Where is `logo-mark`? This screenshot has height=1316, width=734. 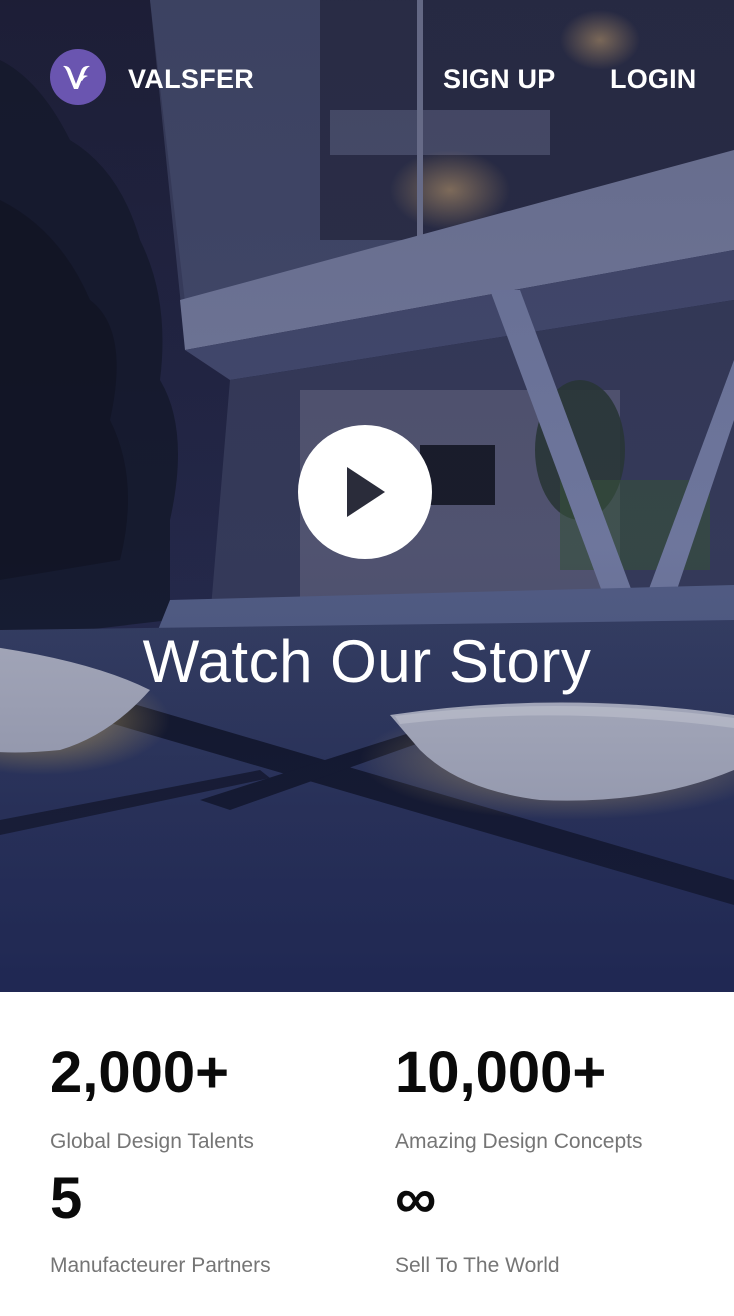 logo-mark is located at coordinates (76, 77).